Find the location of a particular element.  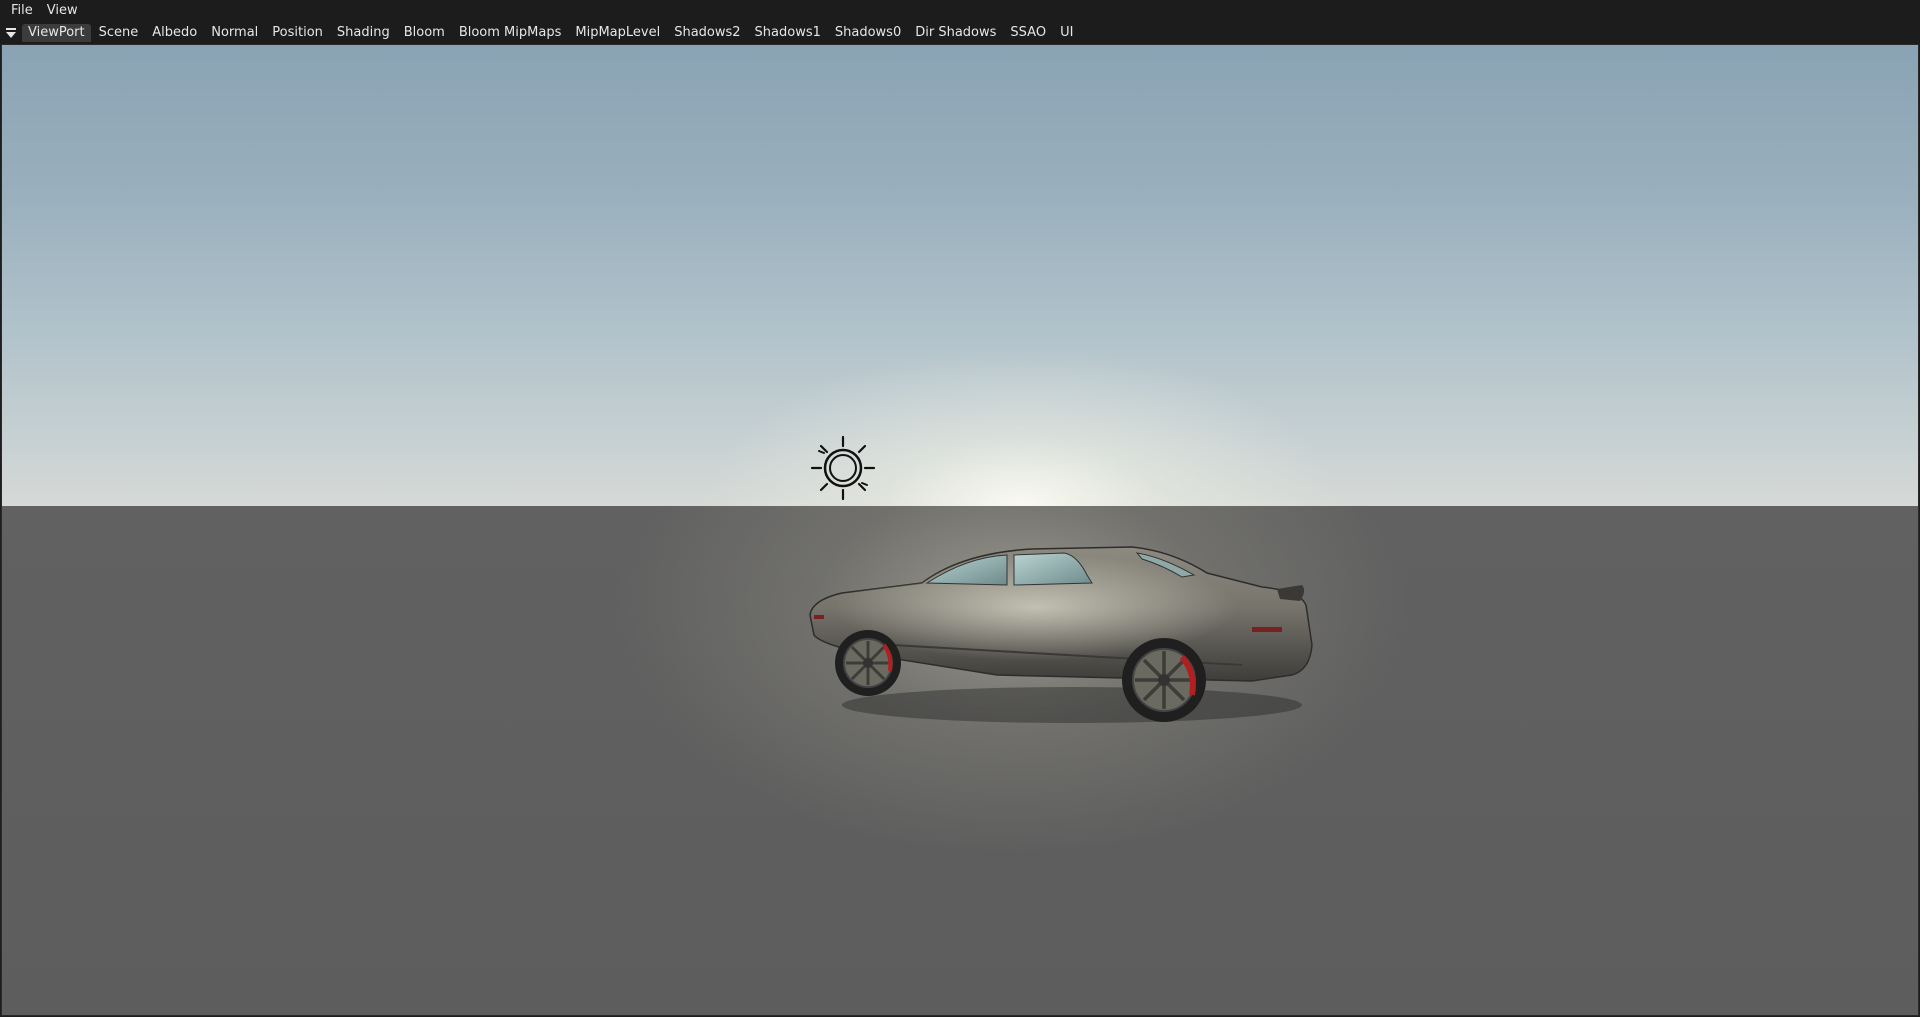

rear-wheel is located at coordinates (1164, 680).